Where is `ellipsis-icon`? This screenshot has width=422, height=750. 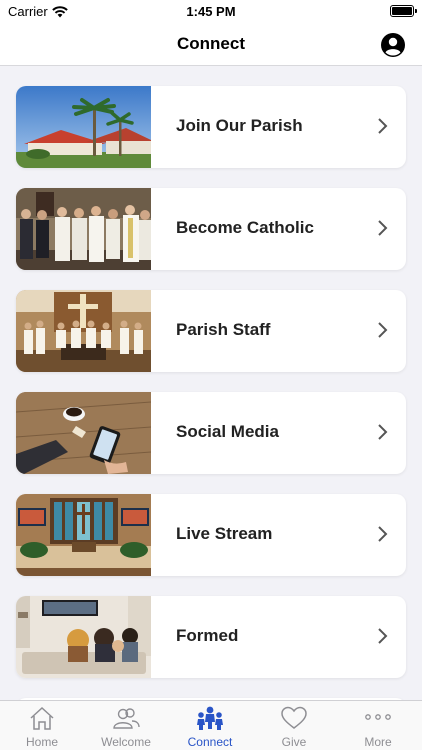 ellipsis-icon is located at coordinates (378, 717).